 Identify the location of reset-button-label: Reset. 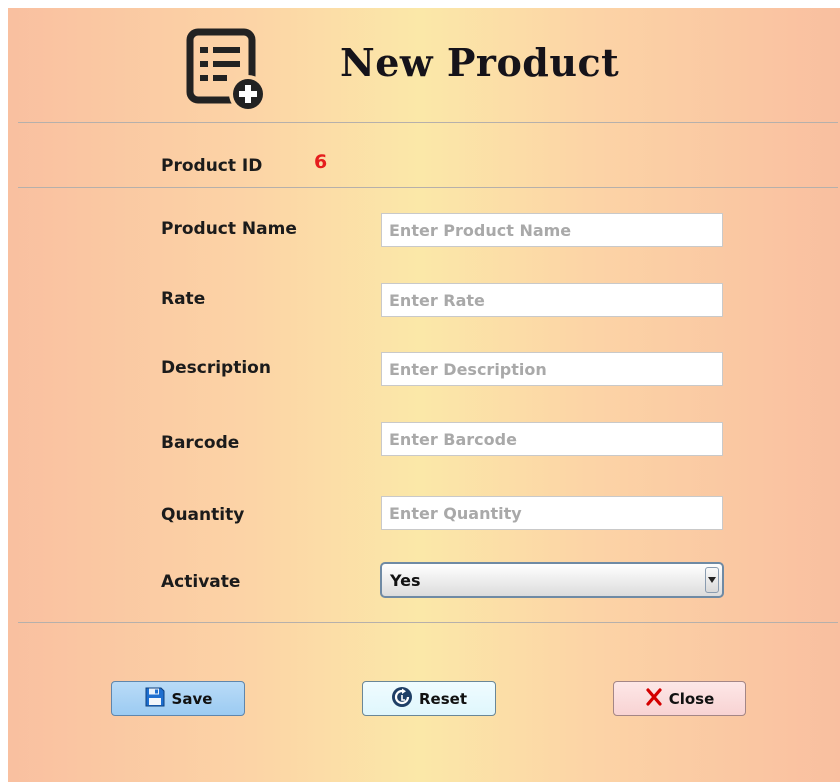
(443, 698).